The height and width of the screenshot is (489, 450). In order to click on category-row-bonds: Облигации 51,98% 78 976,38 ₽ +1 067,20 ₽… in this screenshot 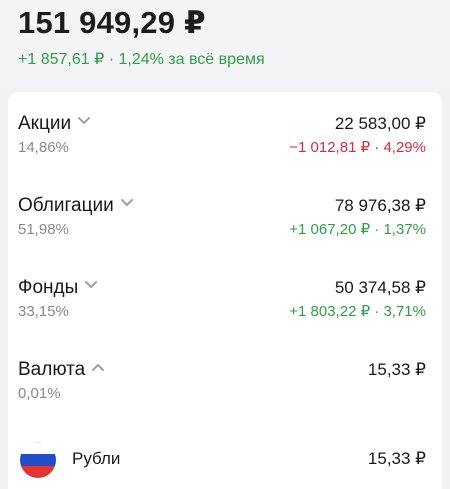, I will do `click(222, 218)`.